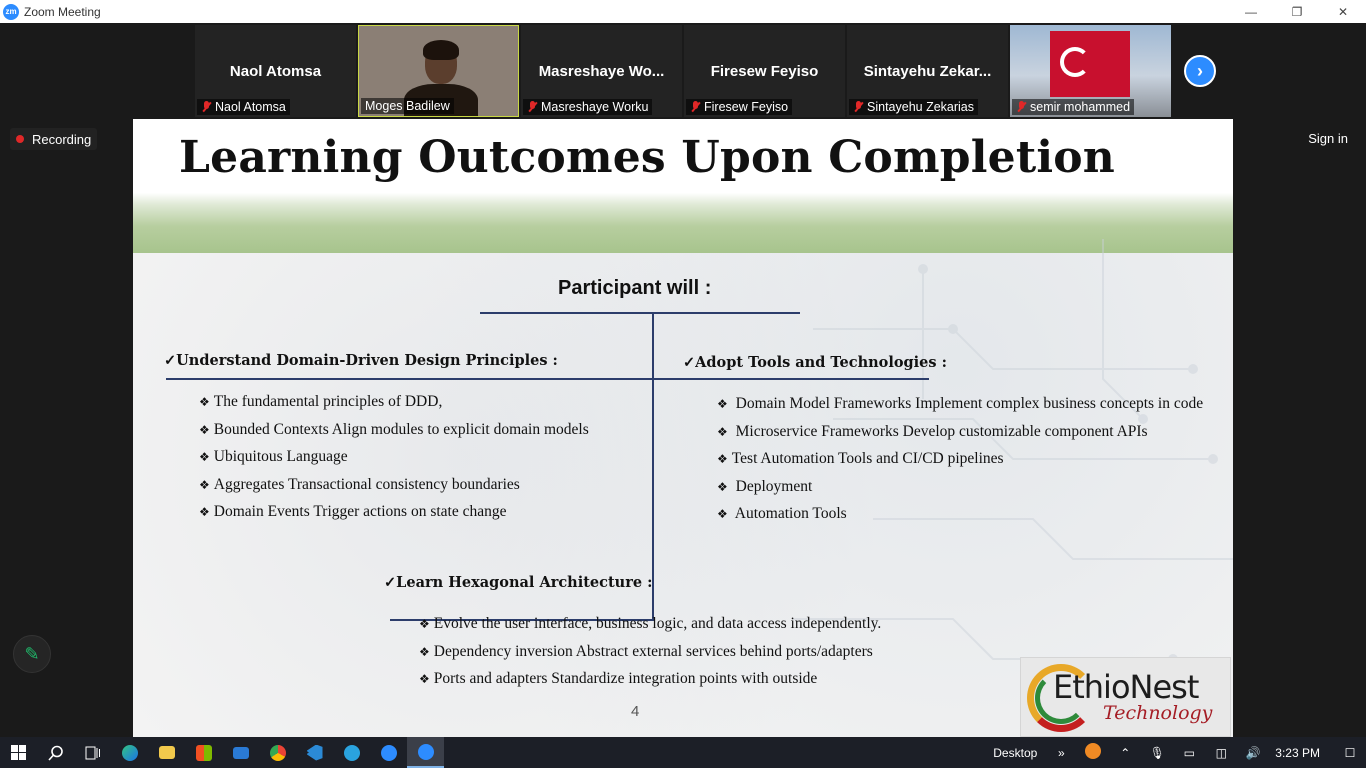  I want to click on close-button: ✕, so click(1343, 11).